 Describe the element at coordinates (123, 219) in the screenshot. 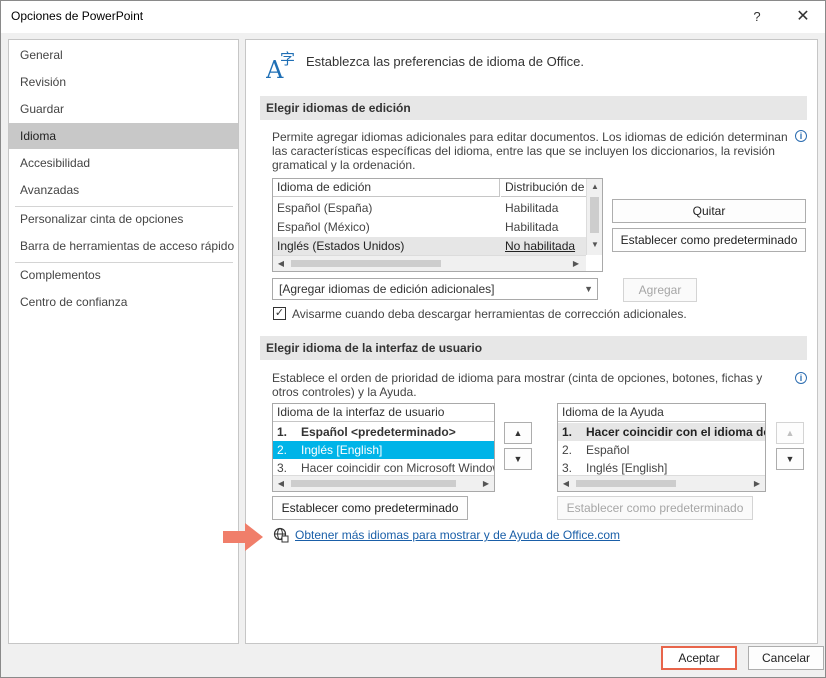

I see `nav-item-personalizar-cinta: Personalizar cinta de opciones` at that location.